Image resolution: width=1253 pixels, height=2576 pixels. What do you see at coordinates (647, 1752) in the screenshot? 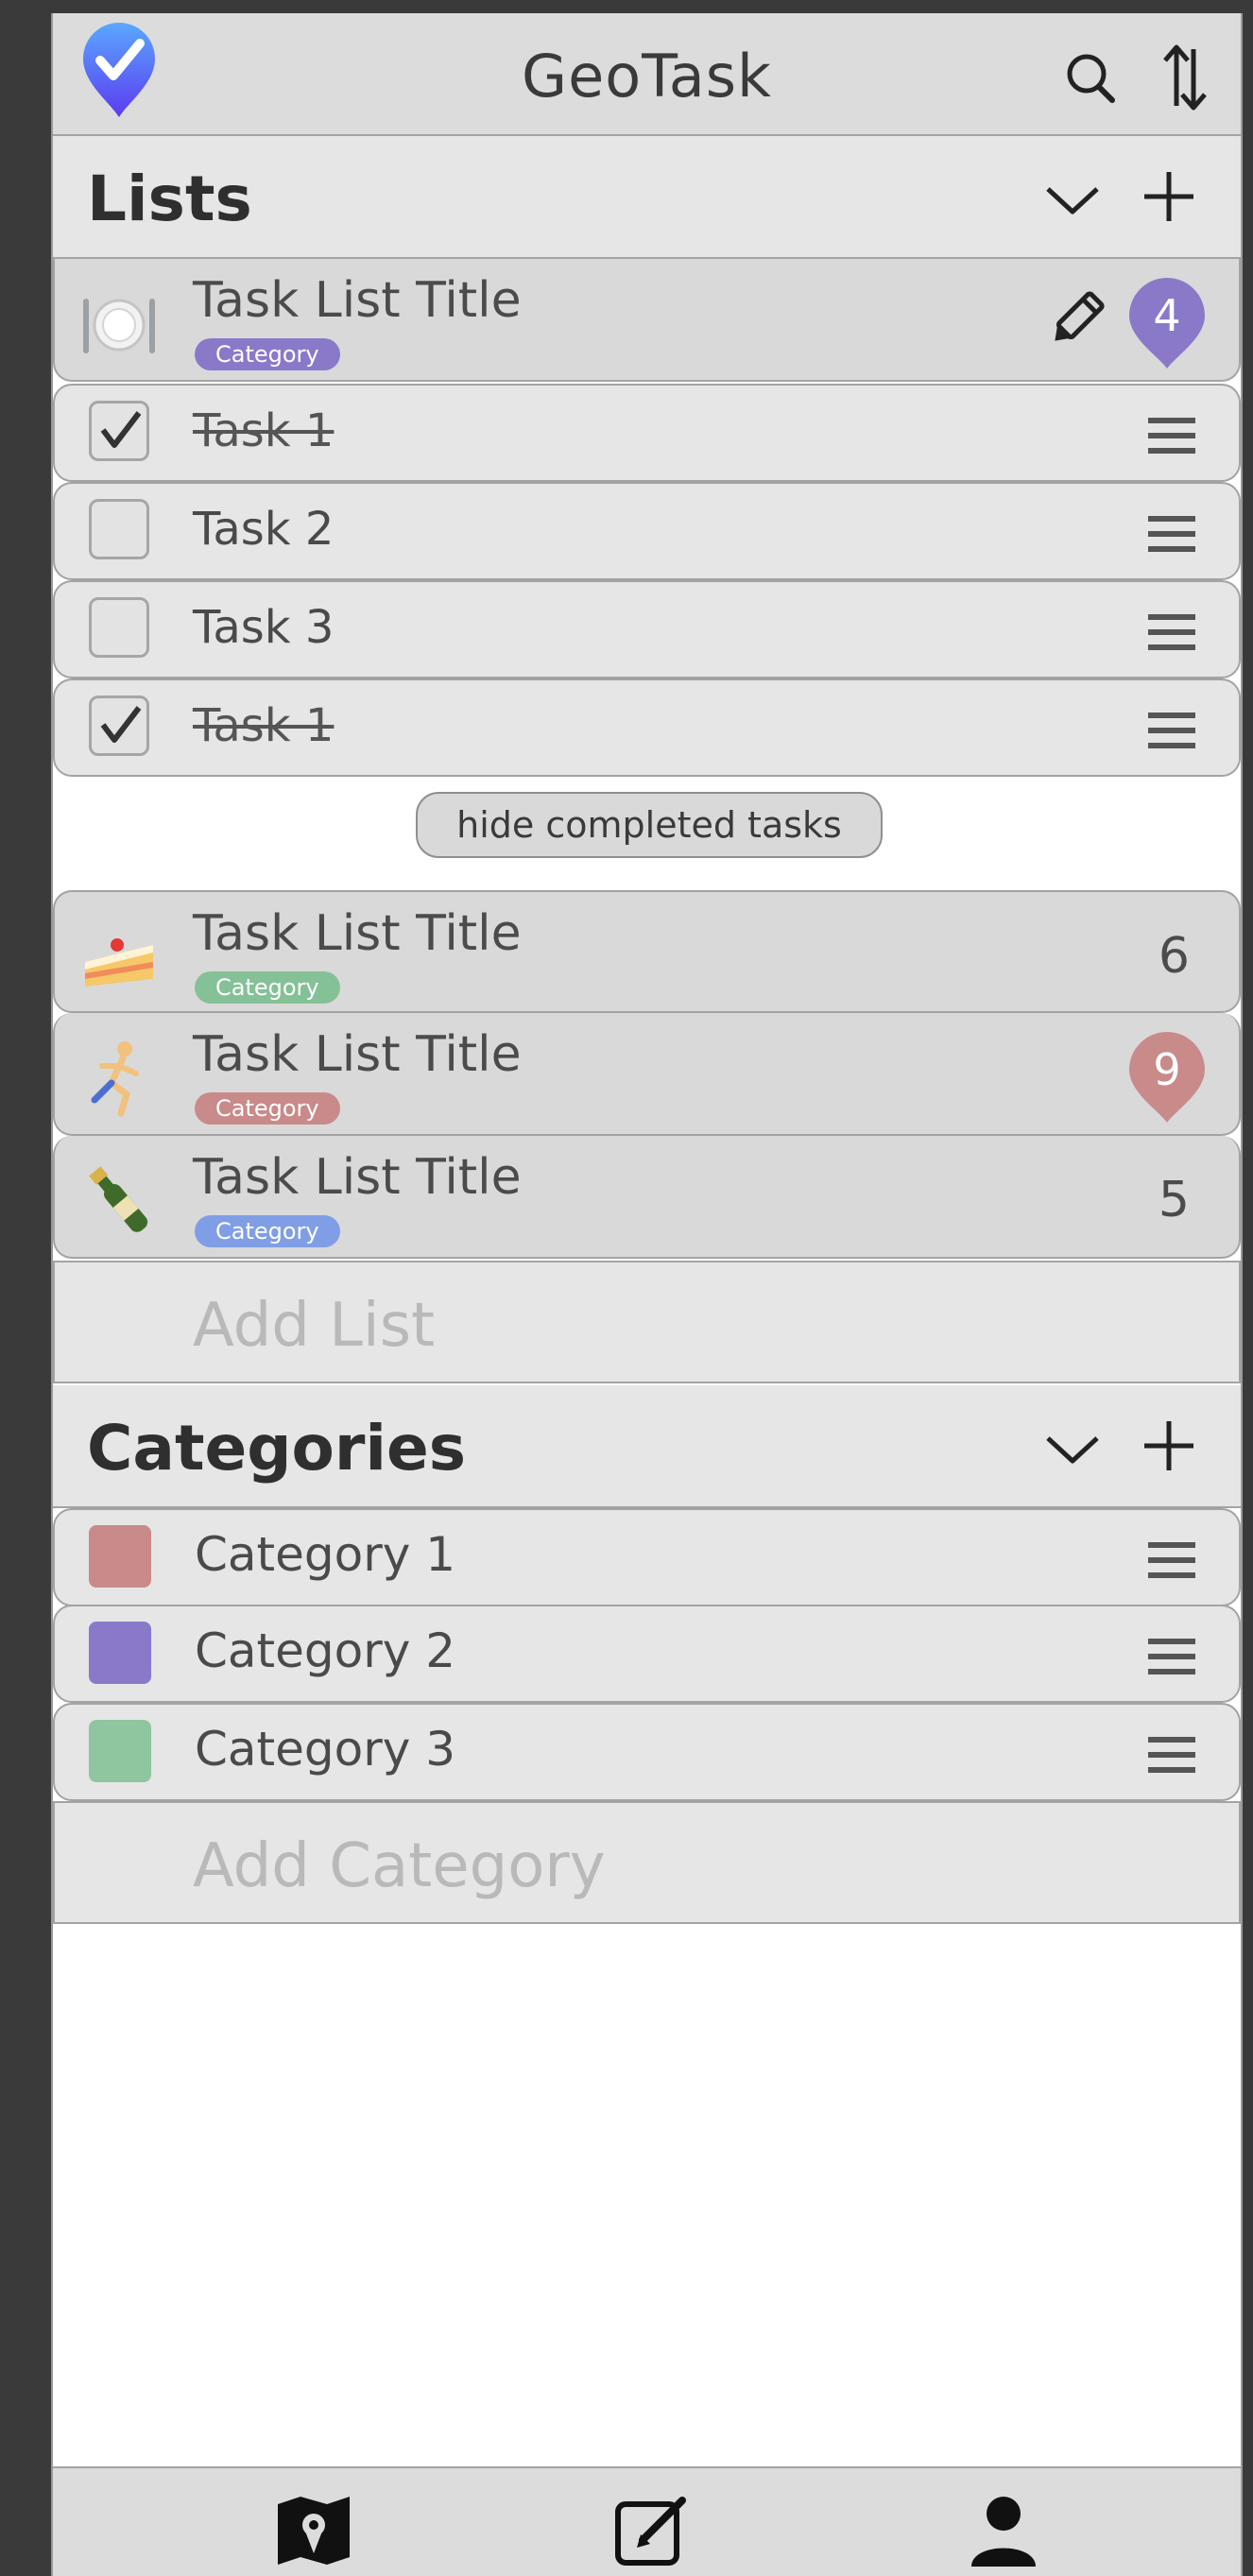
I see `category-row: Category 3` at bounding box center [647, 1752].